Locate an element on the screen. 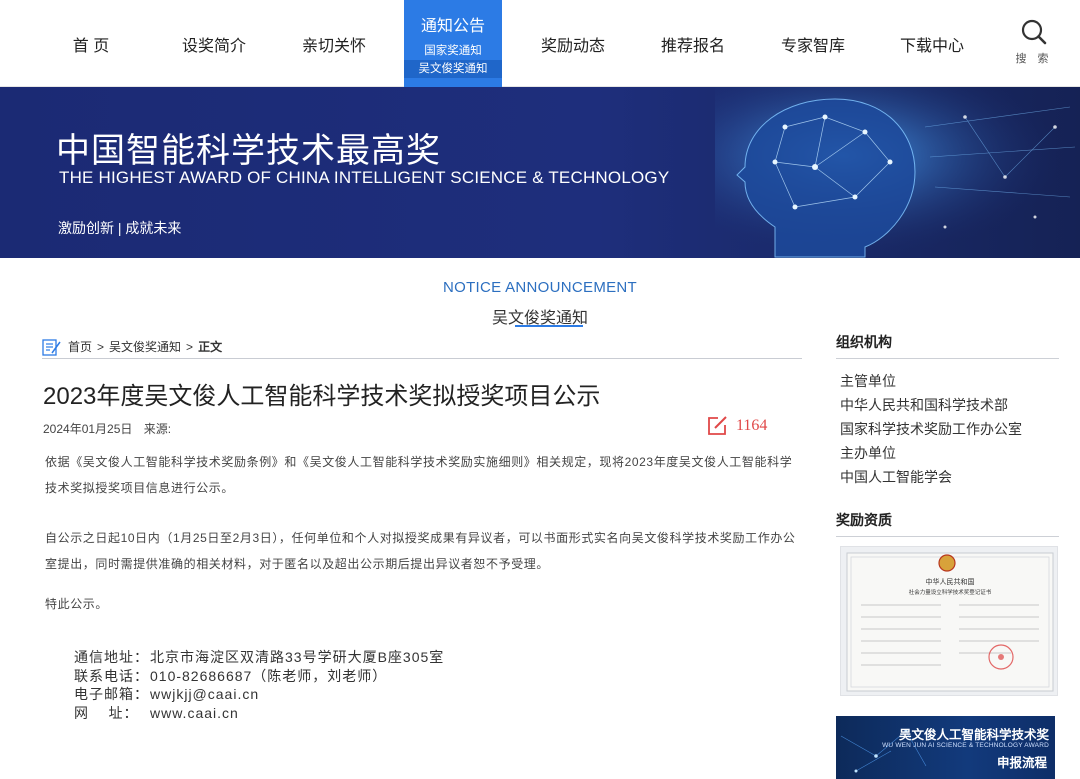 Image resolution: width=1080 pixels, height=779 pixels. search-label: 搜 索 is located at coordinates (1034, 59).